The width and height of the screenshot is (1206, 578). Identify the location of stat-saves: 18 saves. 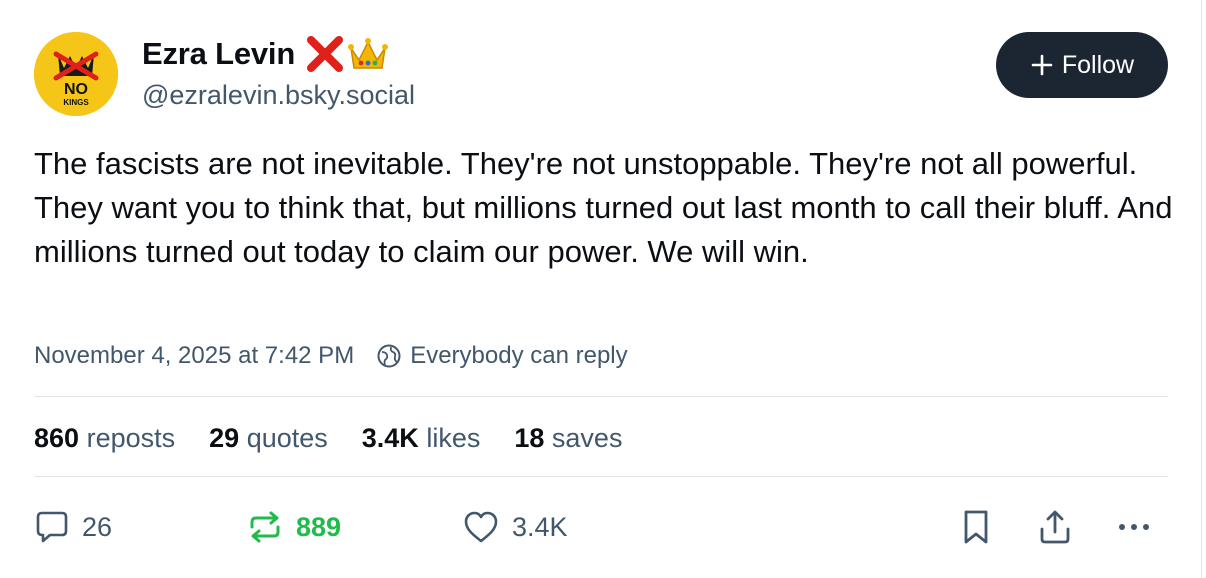
(568, 438).